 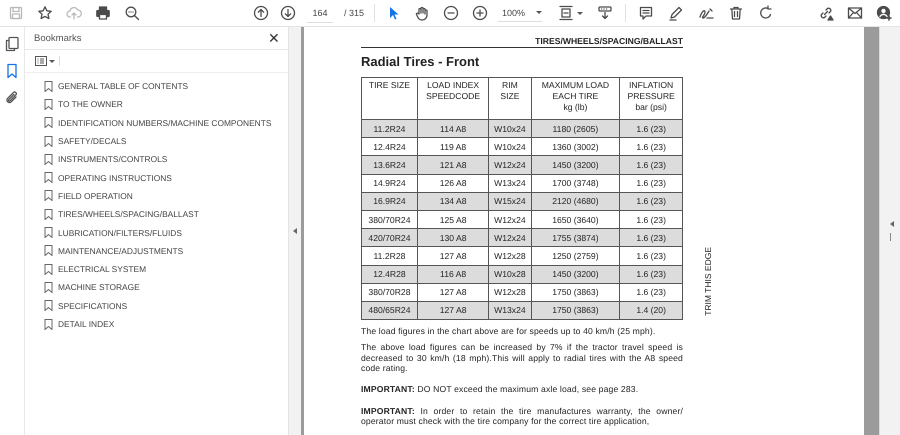 I want to click on bookmark-item: IDENTIFICATION NUMBERS/MACHINE COMPONENTS, so click(x=156, y=123).